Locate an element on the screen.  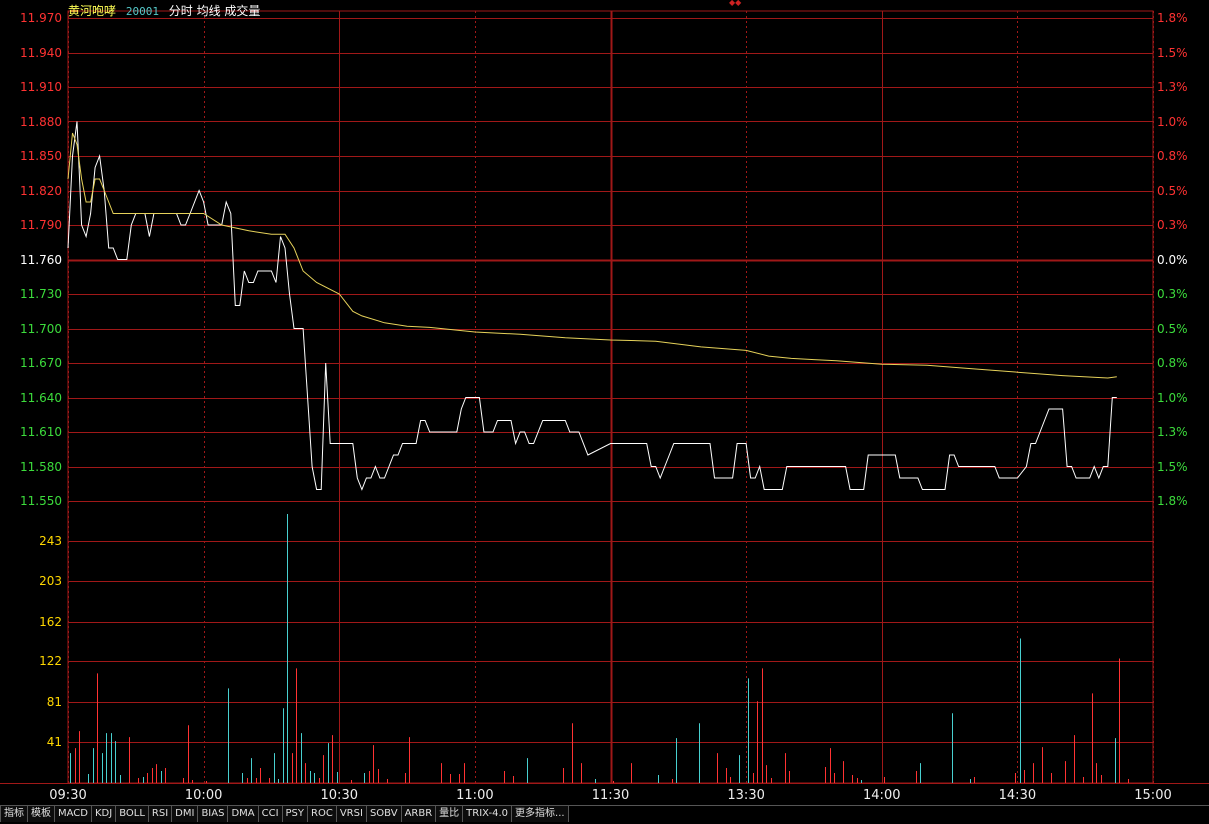
price-tick-label: 11.760 is located at coordinates (41, 259).